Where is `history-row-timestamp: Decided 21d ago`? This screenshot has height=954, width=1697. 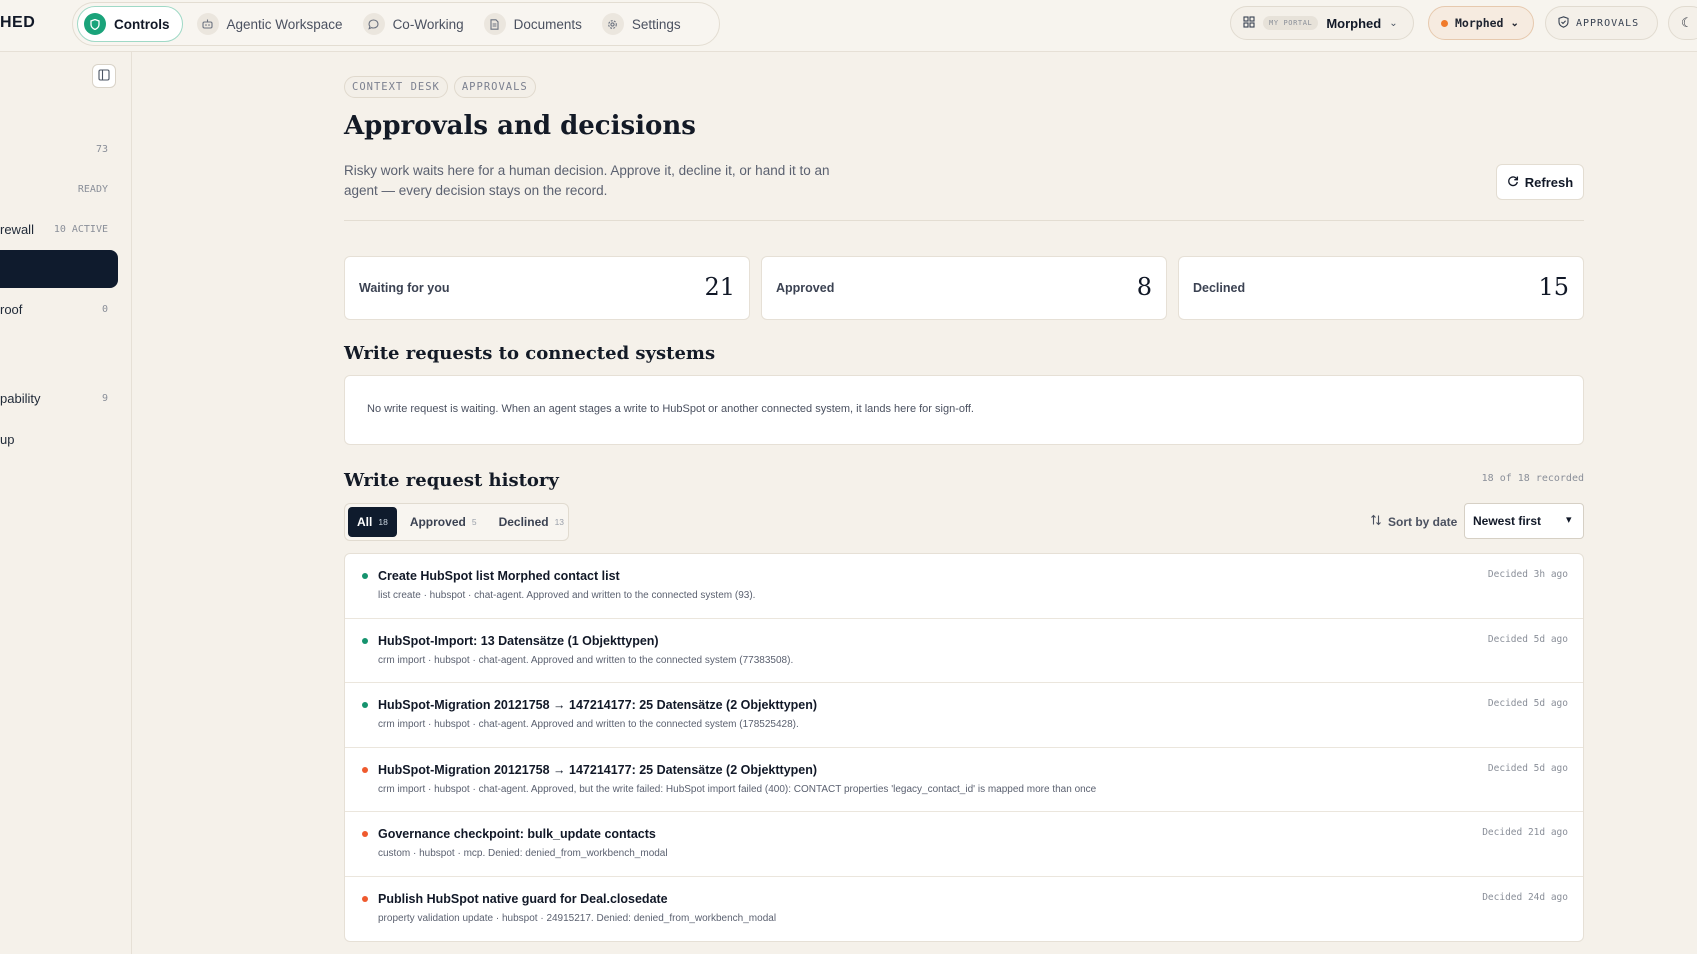
history-row-timestamp: Decided 21d ago is located at coordinates (1525, 832).